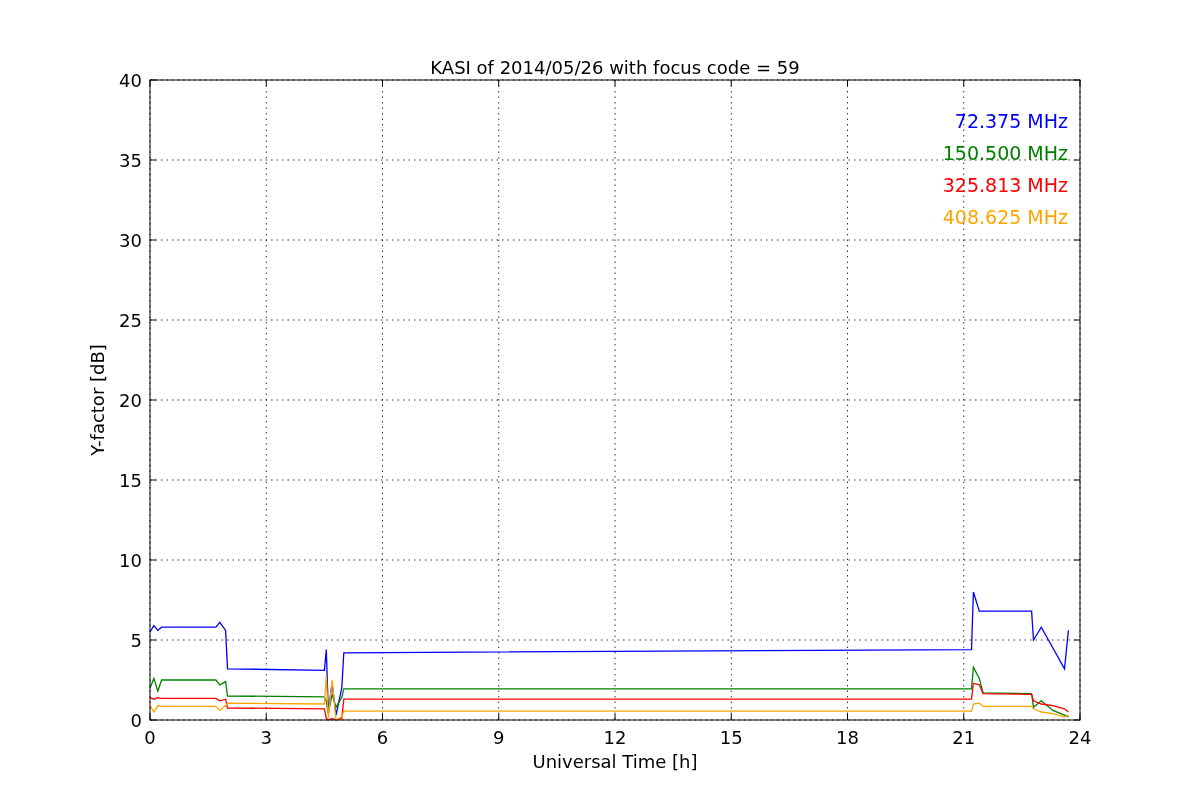 This screenshot has height=800, width=1200. I want to click on y-axis-label: Y-factor [dB], so click(97, 400).